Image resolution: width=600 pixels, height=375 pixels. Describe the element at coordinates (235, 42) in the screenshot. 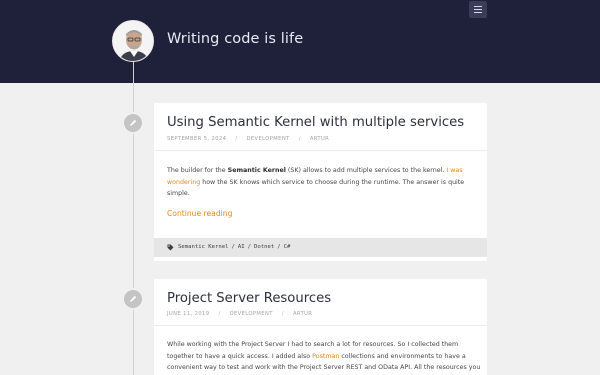

I see `site-title: Writing code is life` at that location.